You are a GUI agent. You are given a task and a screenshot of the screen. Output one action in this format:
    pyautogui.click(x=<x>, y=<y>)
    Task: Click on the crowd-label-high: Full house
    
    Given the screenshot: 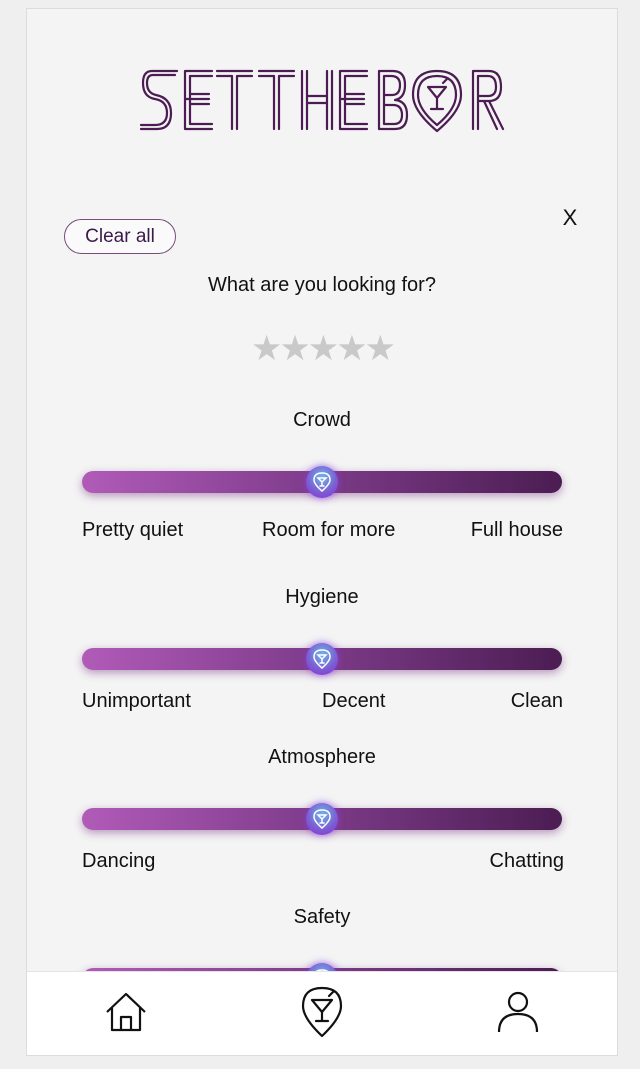 What is the action you would take?
    pyautogui.click(x=516, y=530)
    